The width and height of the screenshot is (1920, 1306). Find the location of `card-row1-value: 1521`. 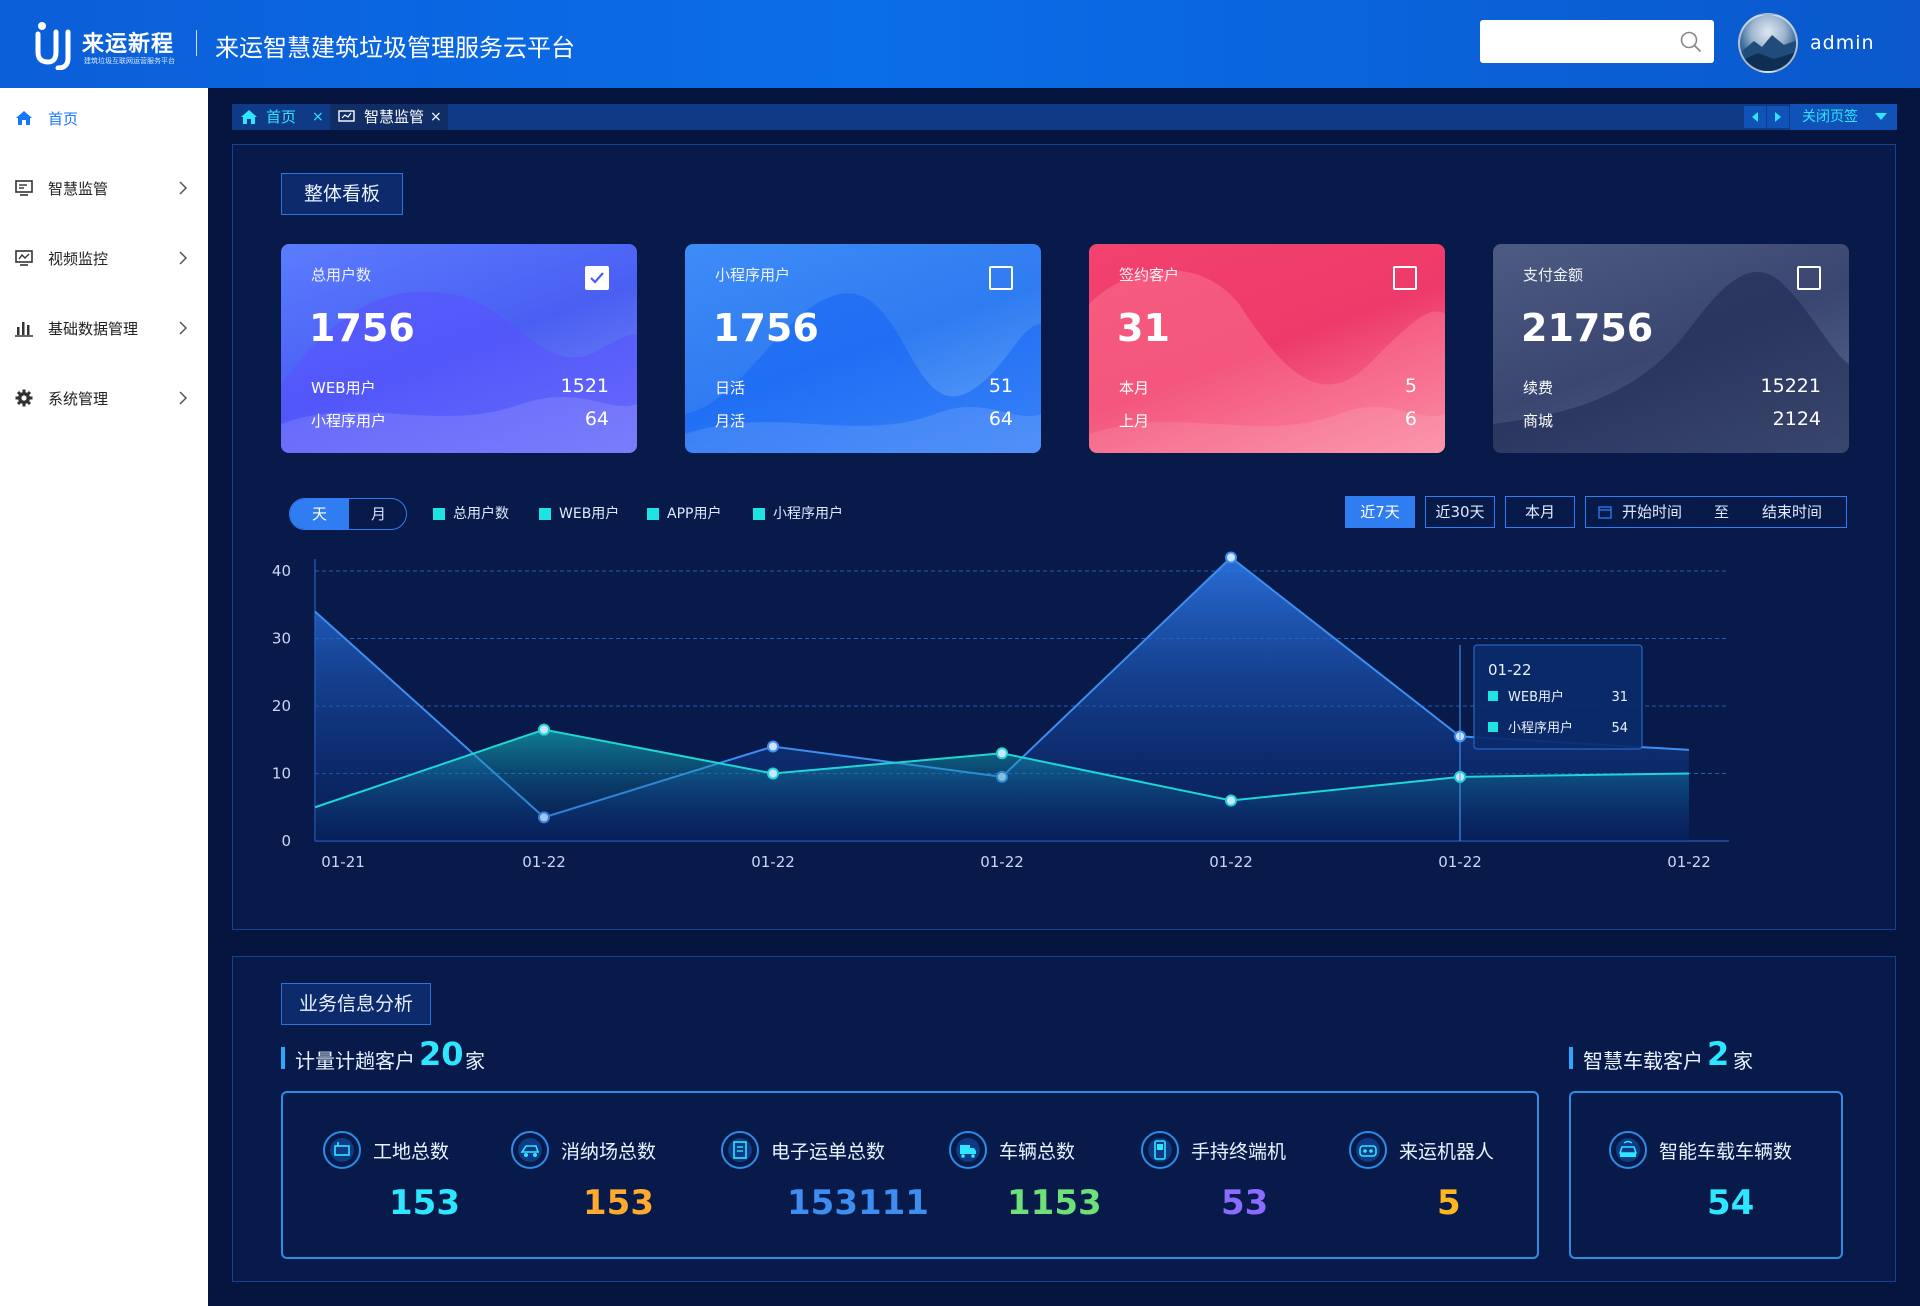

card-row1-value: 1521 is located at coordinates (584, 386).